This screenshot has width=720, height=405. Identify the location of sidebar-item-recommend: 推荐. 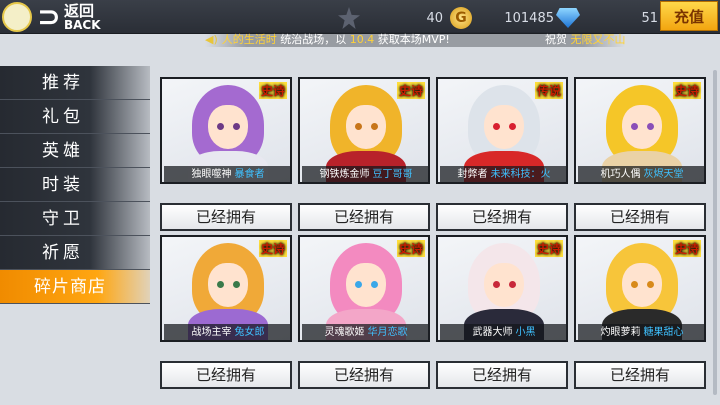
(75, 83).